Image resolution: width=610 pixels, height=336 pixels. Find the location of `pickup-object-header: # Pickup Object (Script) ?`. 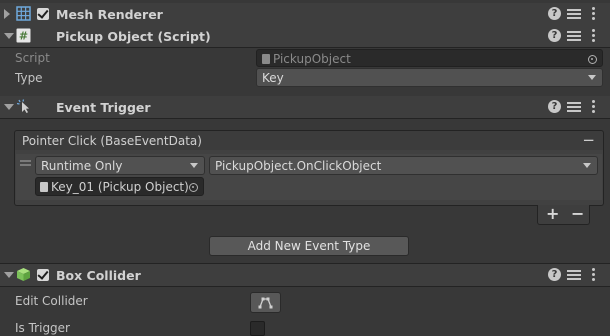

pickup-object-header: # Pickup Object (Script) ? is located at coordinates (305, 36).